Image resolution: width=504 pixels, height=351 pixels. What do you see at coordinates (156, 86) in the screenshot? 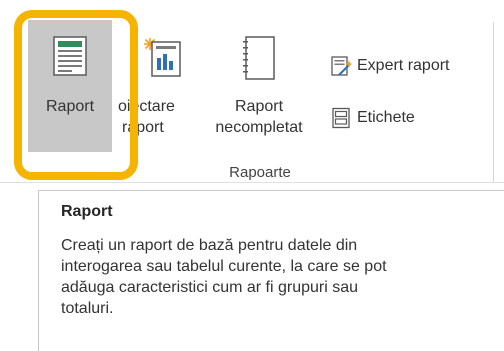
I see `proiectare-raport-button: oiectare raport` at bounding box center [156, 86].